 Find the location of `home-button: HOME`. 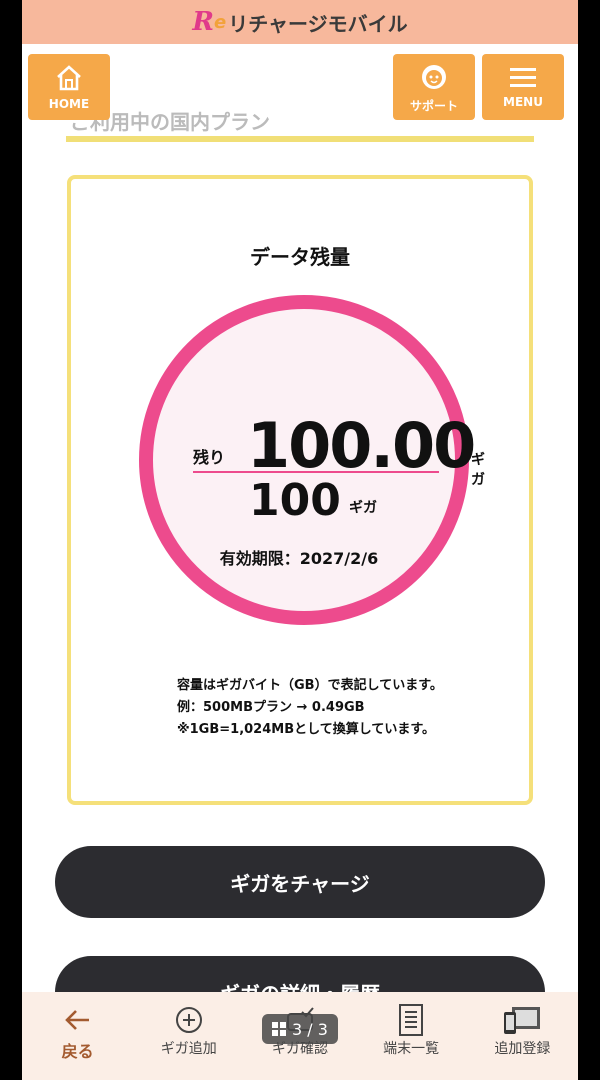

home-button: HOME is located at coordinates (69, 87).